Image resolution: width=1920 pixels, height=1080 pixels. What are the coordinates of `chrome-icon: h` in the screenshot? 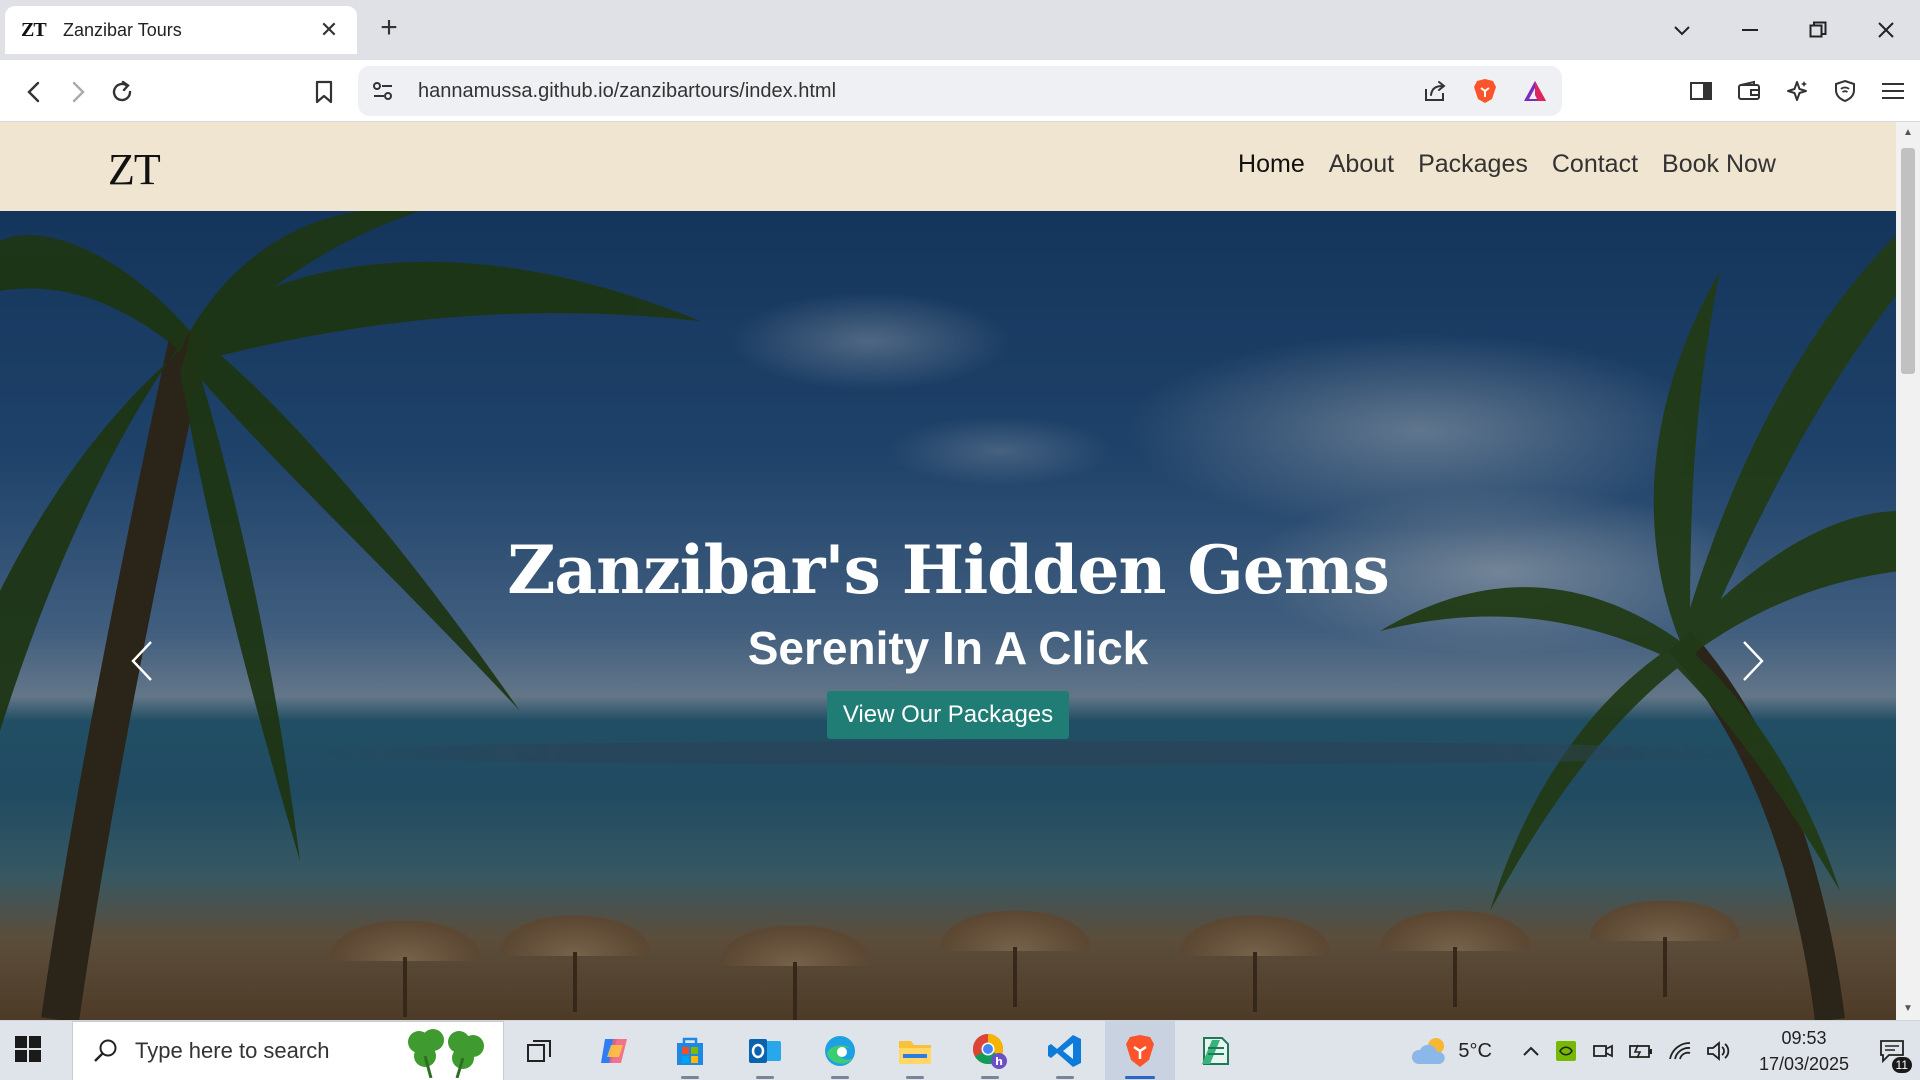 It's located at (989, 1051).